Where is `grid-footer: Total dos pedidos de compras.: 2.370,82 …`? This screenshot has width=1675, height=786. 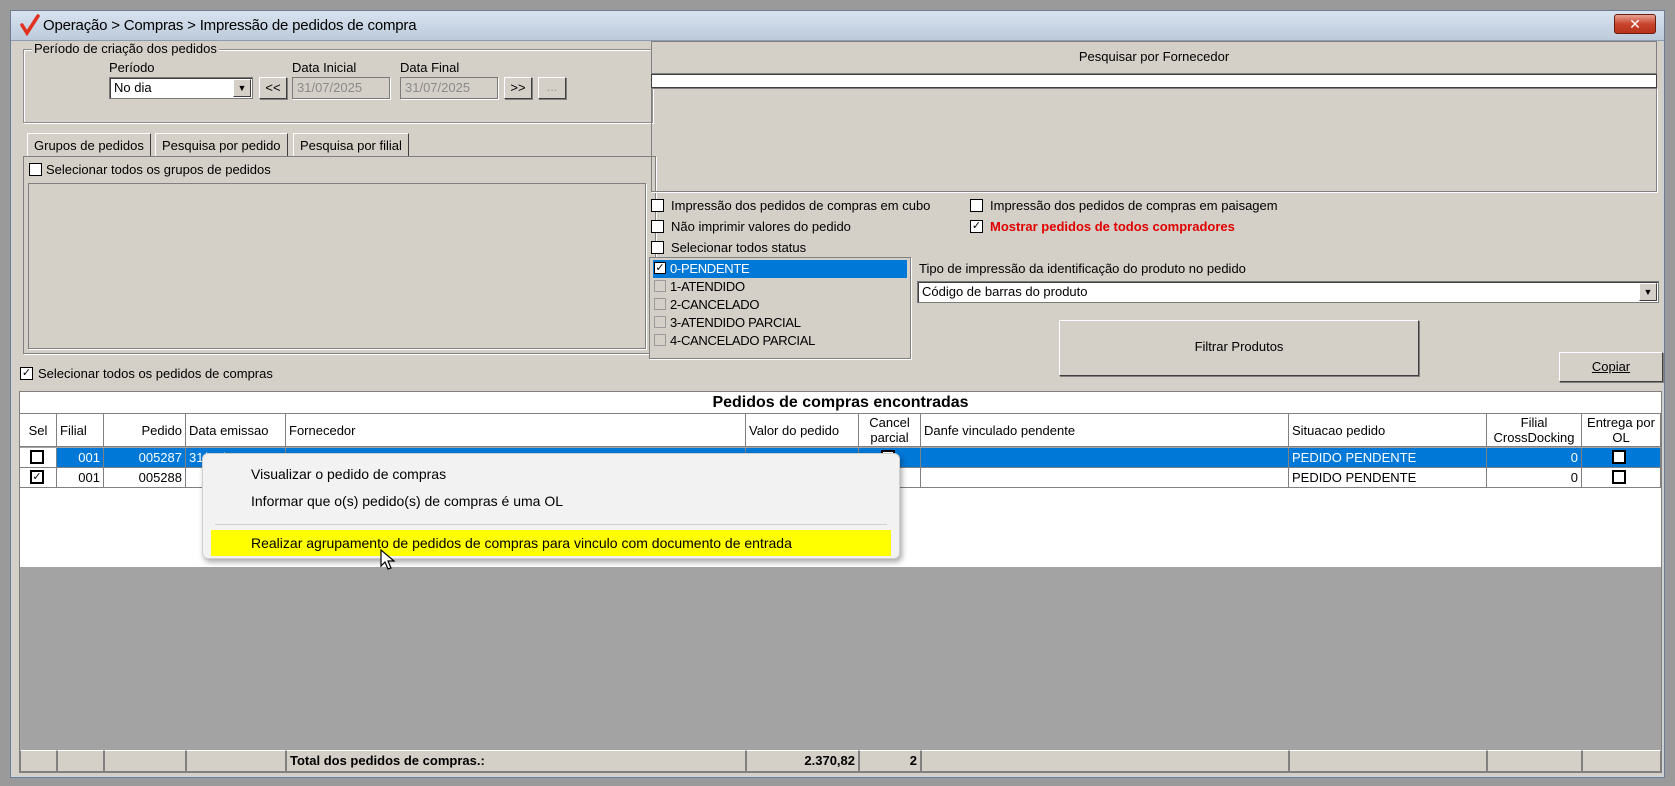 grid-footer: Total dos pedidos de compras.: 2.370,82 … is located at coordinates (840, 761).